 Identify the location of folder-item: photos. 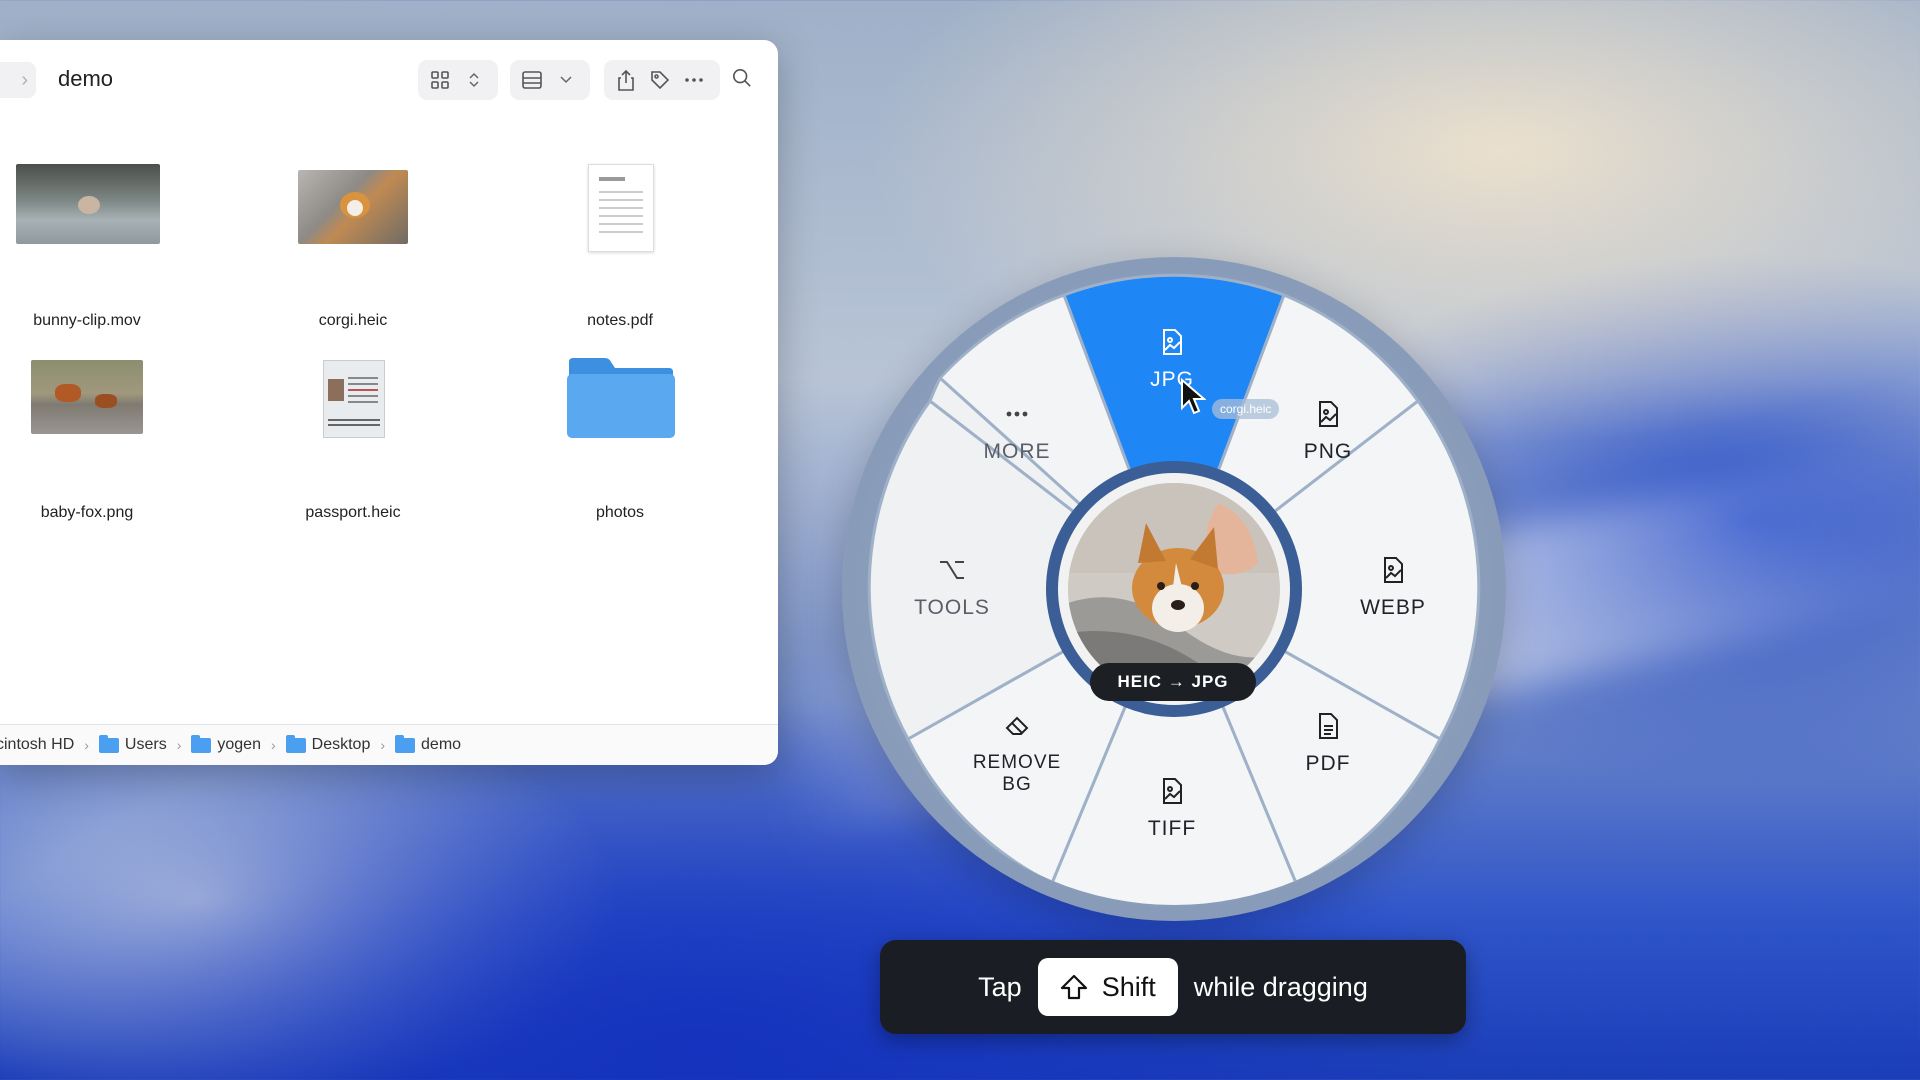
(620, 438).